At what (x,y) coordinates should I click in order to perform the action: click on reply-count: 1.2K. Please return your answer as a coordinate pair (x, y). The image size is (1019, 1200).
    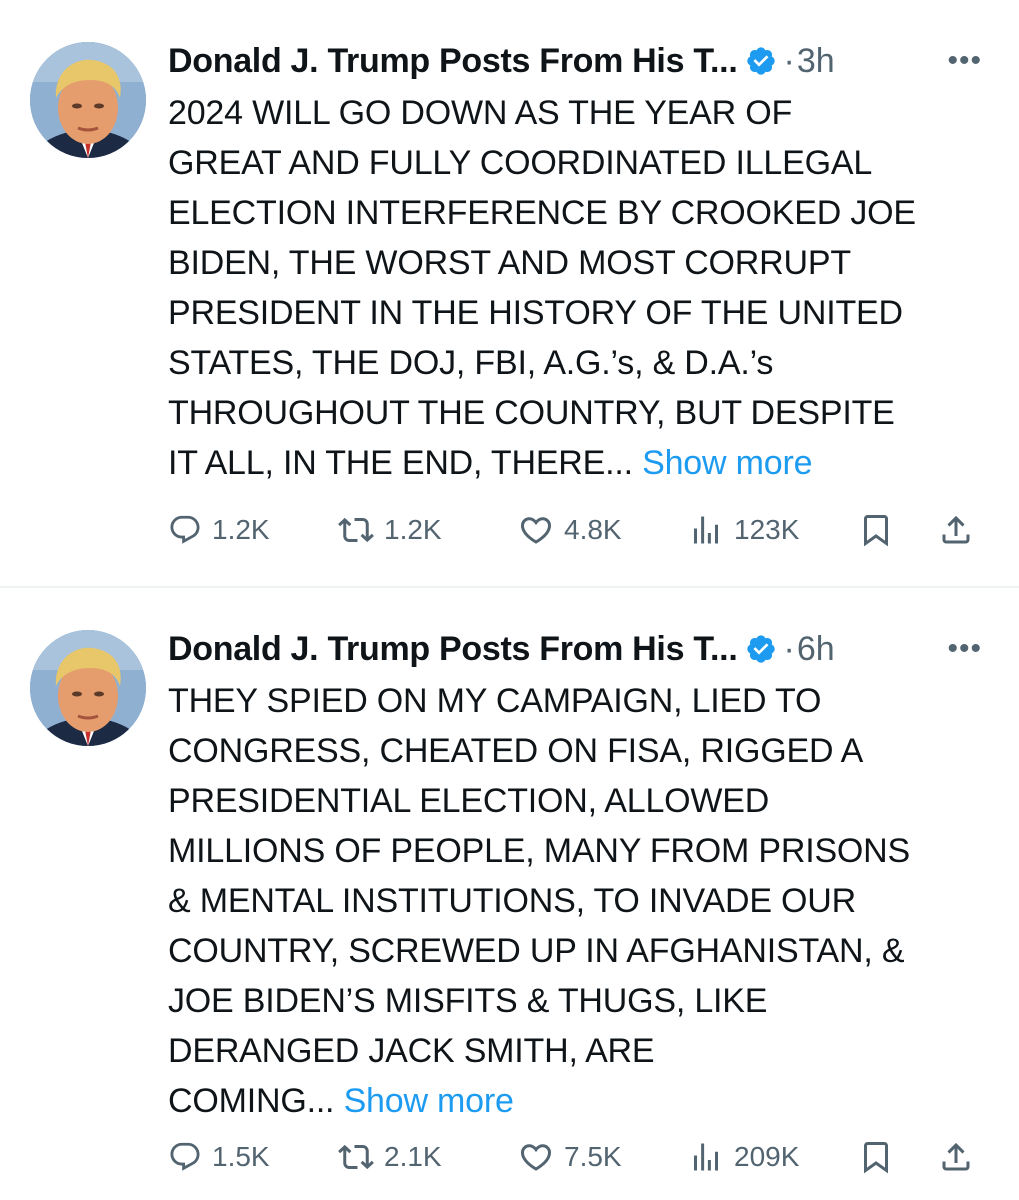
    Looking at the image, I should click on (241, 529).